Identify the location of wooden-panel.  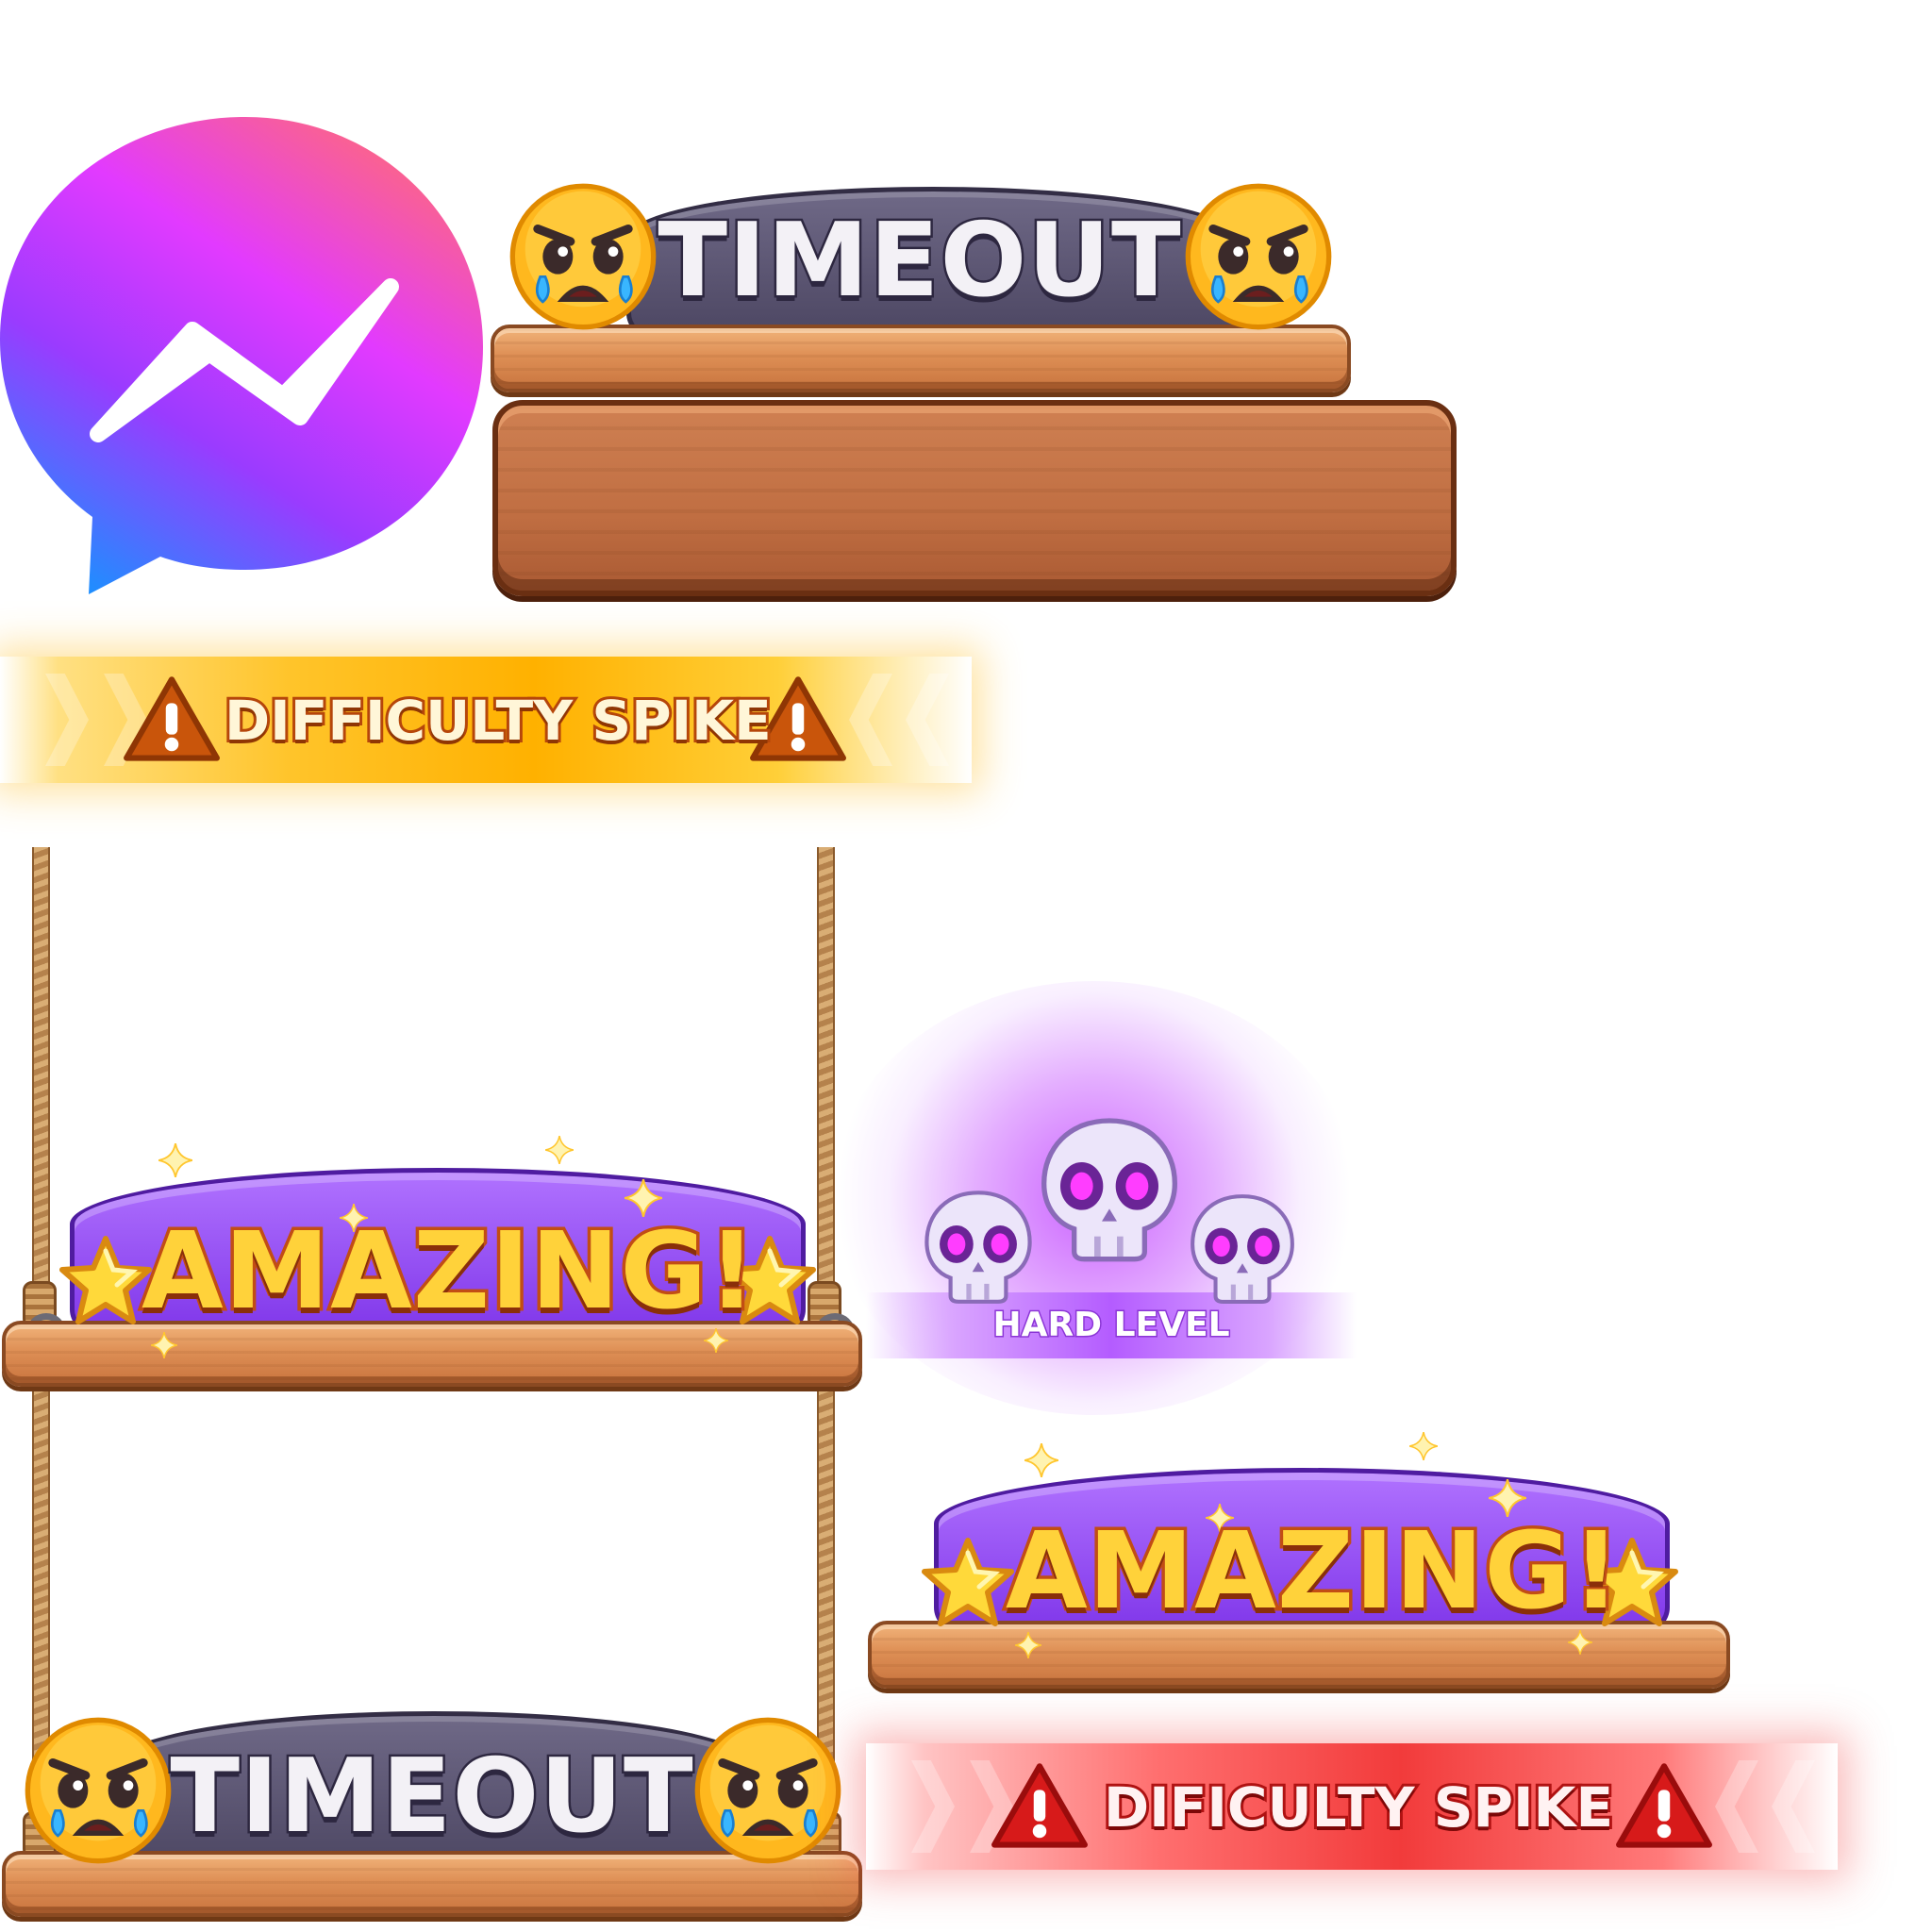
(974, 498).